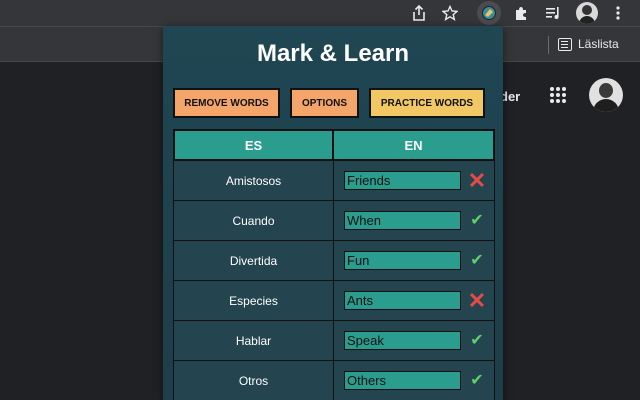 The image size is (640, 400). I want to click on bookmarks-divider, so click(548, 45).